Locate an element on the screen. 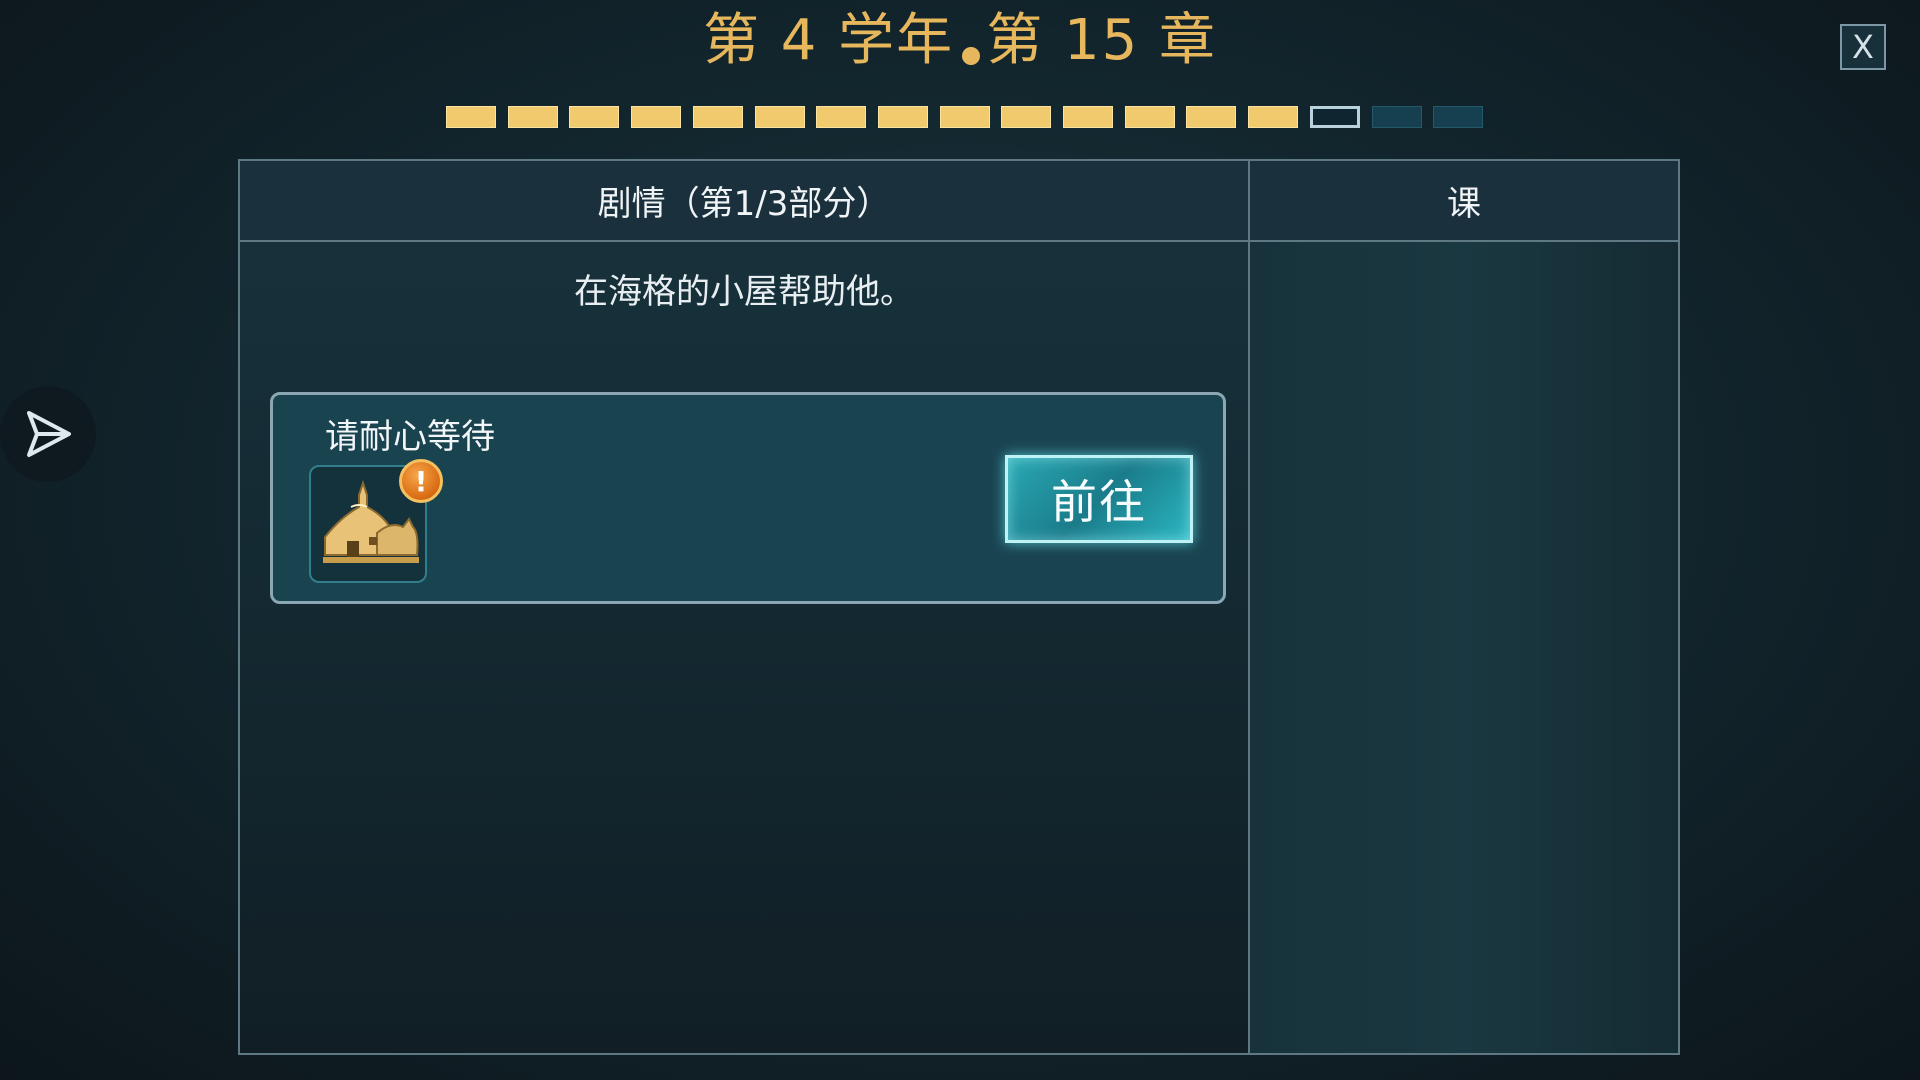 The image size is (1920, 1080). alert-icon-glyph: ! is located at coordinates (421, 481).